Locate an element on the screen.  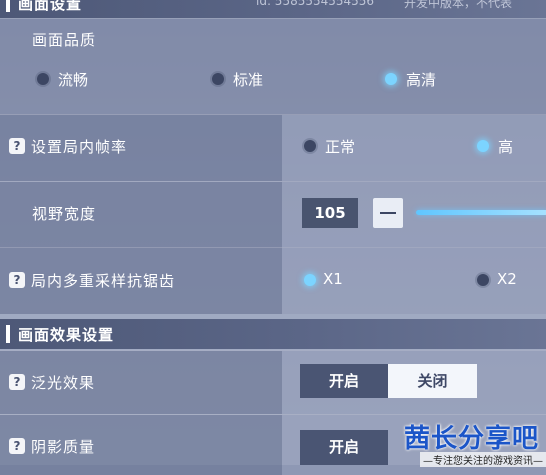
framerate-high-label: 高 is located at coordinates (505, 146).